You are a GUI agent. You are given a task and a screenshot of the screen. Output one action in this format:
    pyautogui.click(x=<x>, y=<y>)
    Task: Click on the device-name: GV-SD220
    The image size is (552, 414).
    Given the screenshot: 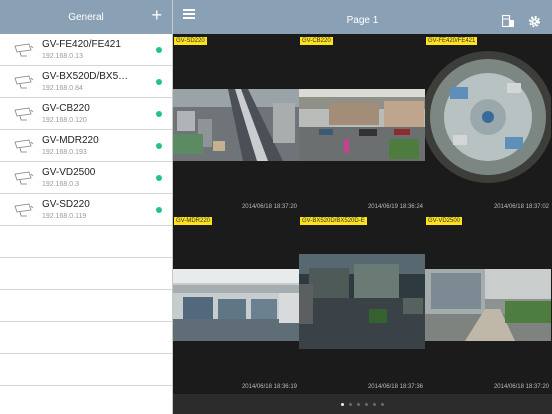 What is the action you would take?
    pyautogui.click(x=66, y=204)
    